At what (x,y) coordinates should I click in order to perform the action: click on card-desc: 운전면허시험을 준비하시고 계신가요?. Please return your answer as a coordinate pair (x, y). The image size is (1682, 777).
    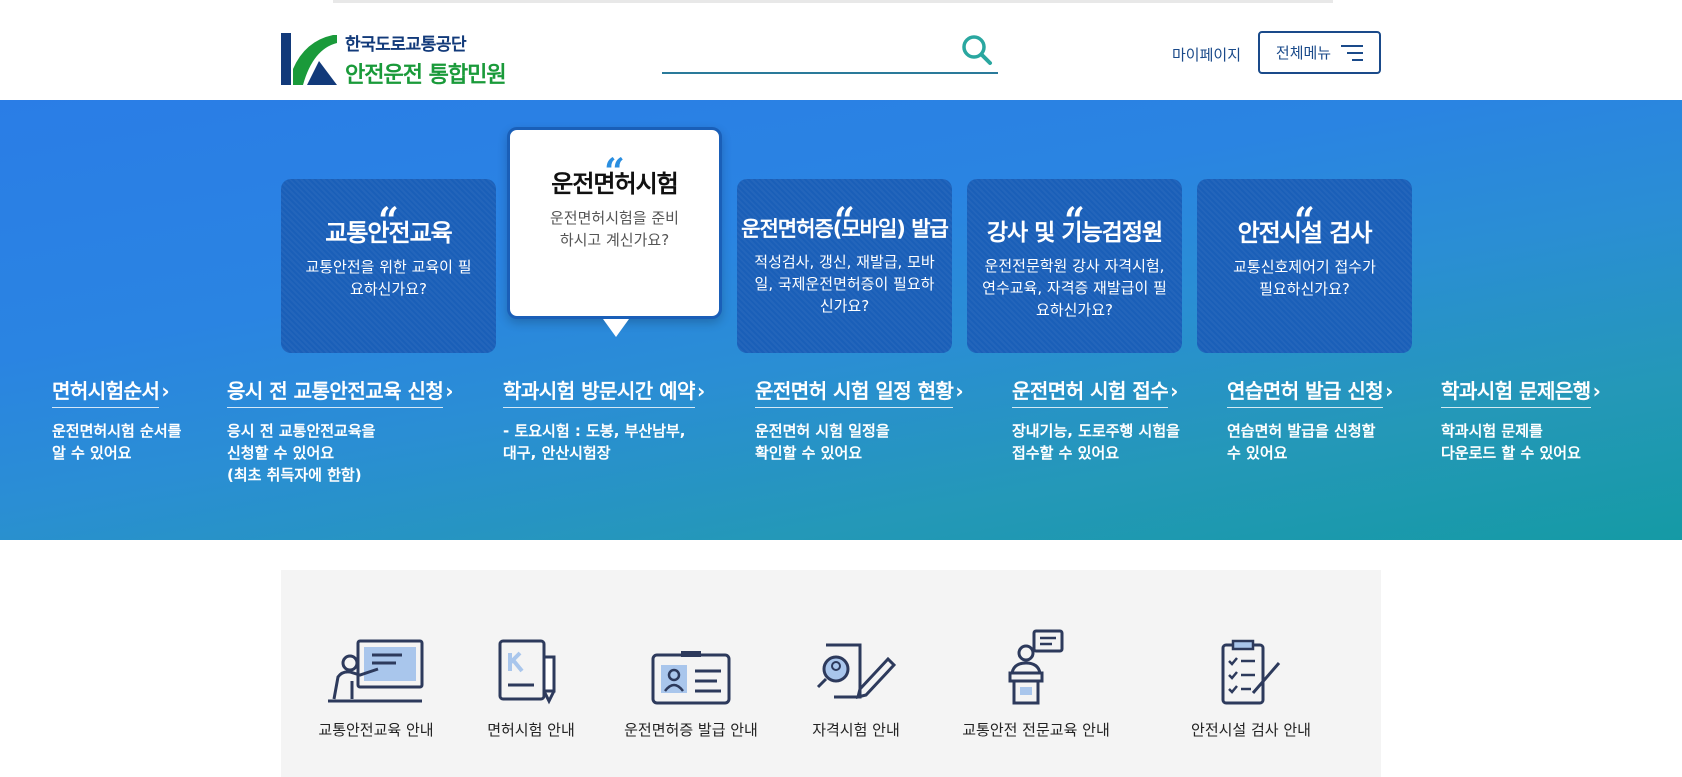
    Looking at the image, I should click on (614, 229).